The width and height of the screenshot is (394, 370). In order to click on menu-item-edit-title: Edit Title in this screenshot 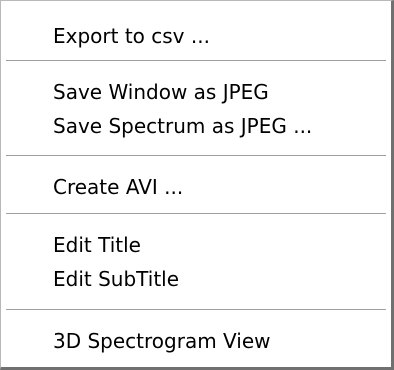, I will do `click(97, 245)`.